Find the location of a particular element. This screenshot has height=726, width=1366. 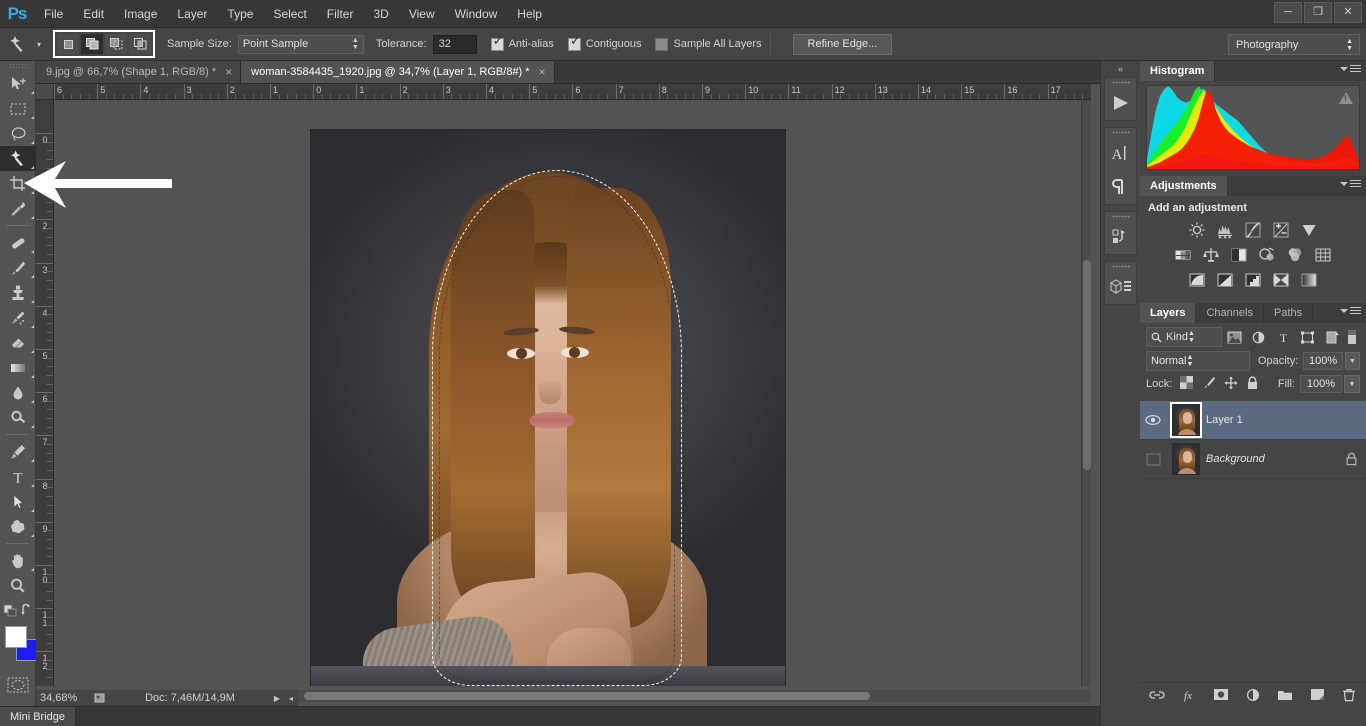

mini-bridge-tab: Mini Bridge is located at coordinates (38, 716).